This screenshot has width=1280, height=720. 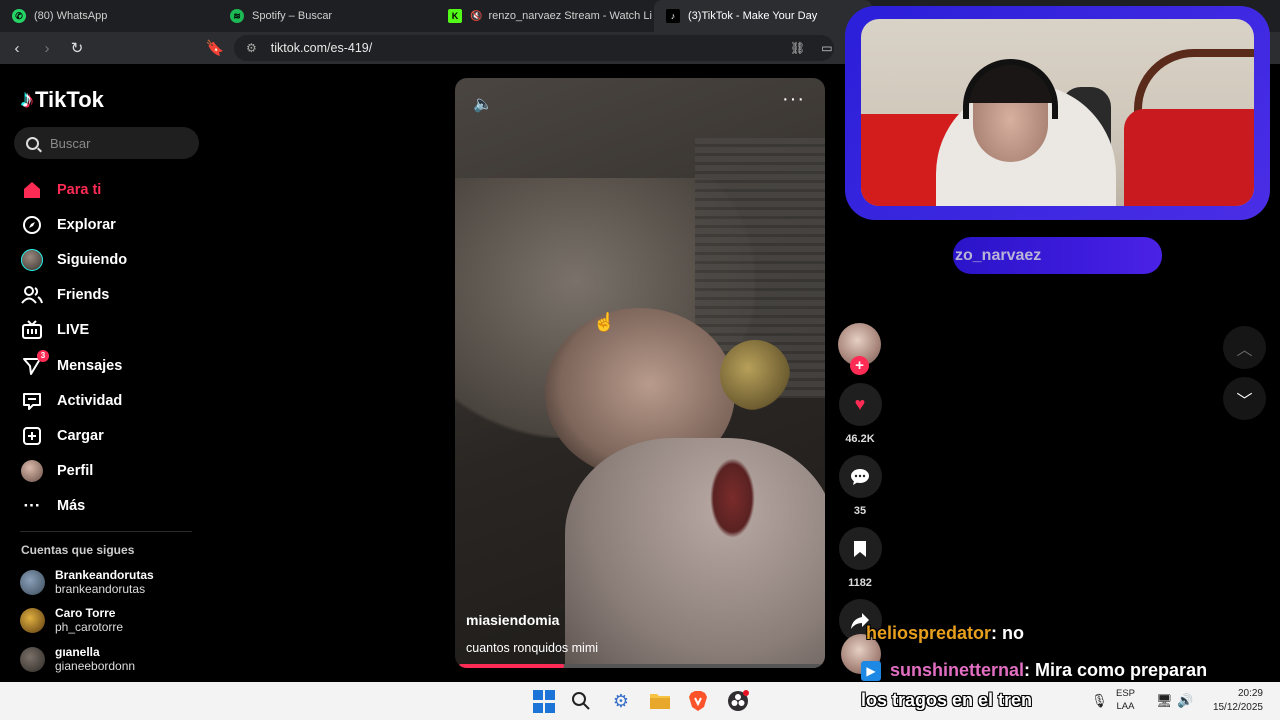 What do you see at coordinates (753, 16) in the screenshot?
I see `tab-title: (3)TikTok - Make Your Day` at bounding box center [753, 16].